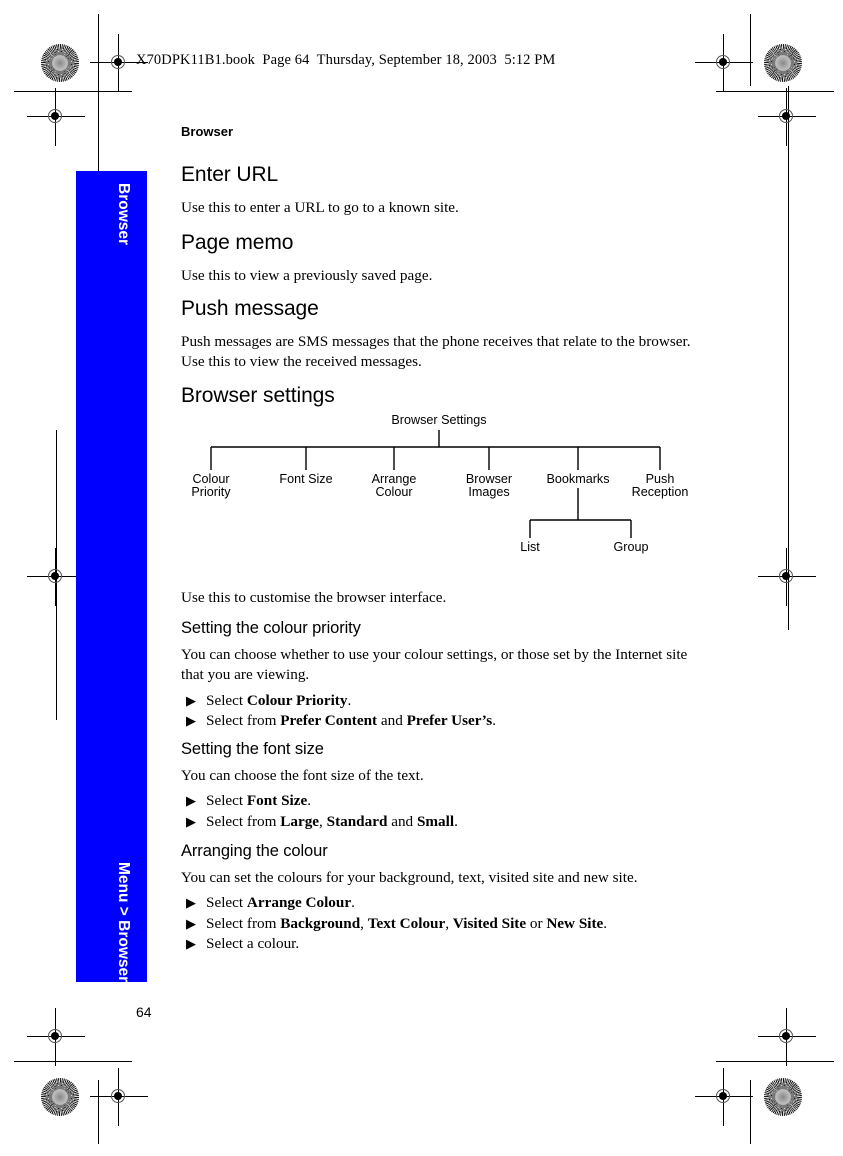 The height and width of the screenshot is (1156, 843). I want to click on sidebar-blue-tab, so click(111, 576).